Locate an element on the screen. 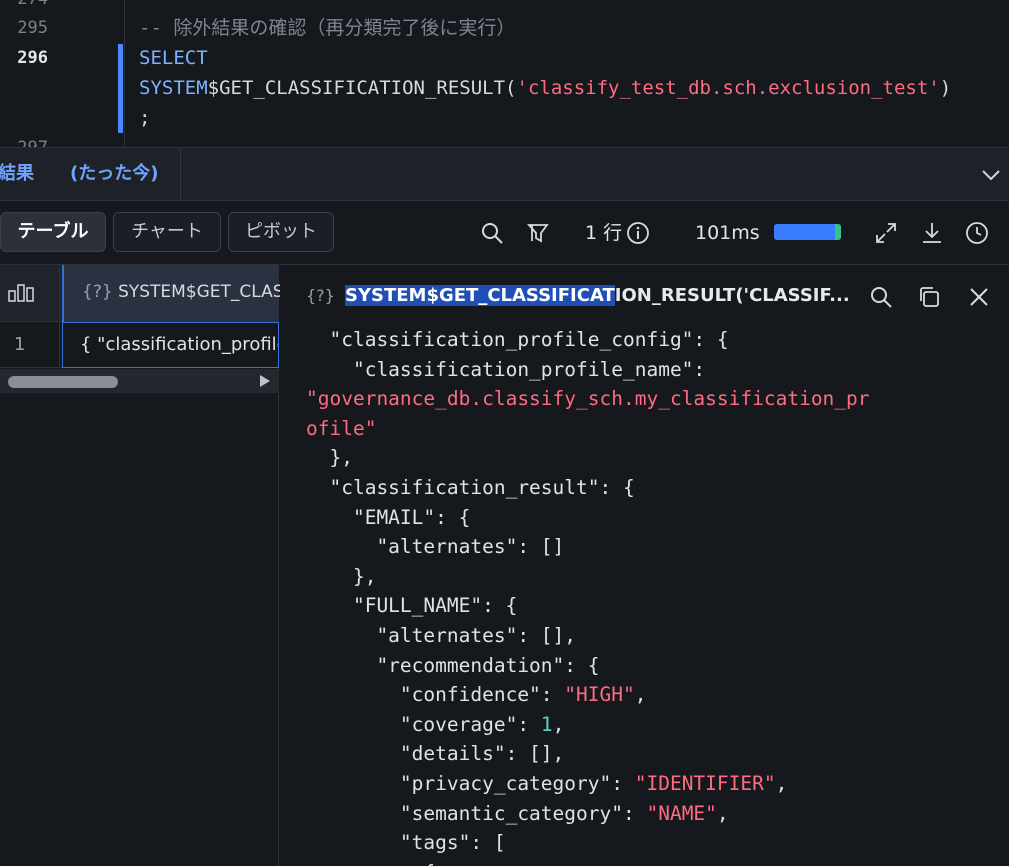  json-line: "confidence": "HIGH", is located at coordinates (651, 695).